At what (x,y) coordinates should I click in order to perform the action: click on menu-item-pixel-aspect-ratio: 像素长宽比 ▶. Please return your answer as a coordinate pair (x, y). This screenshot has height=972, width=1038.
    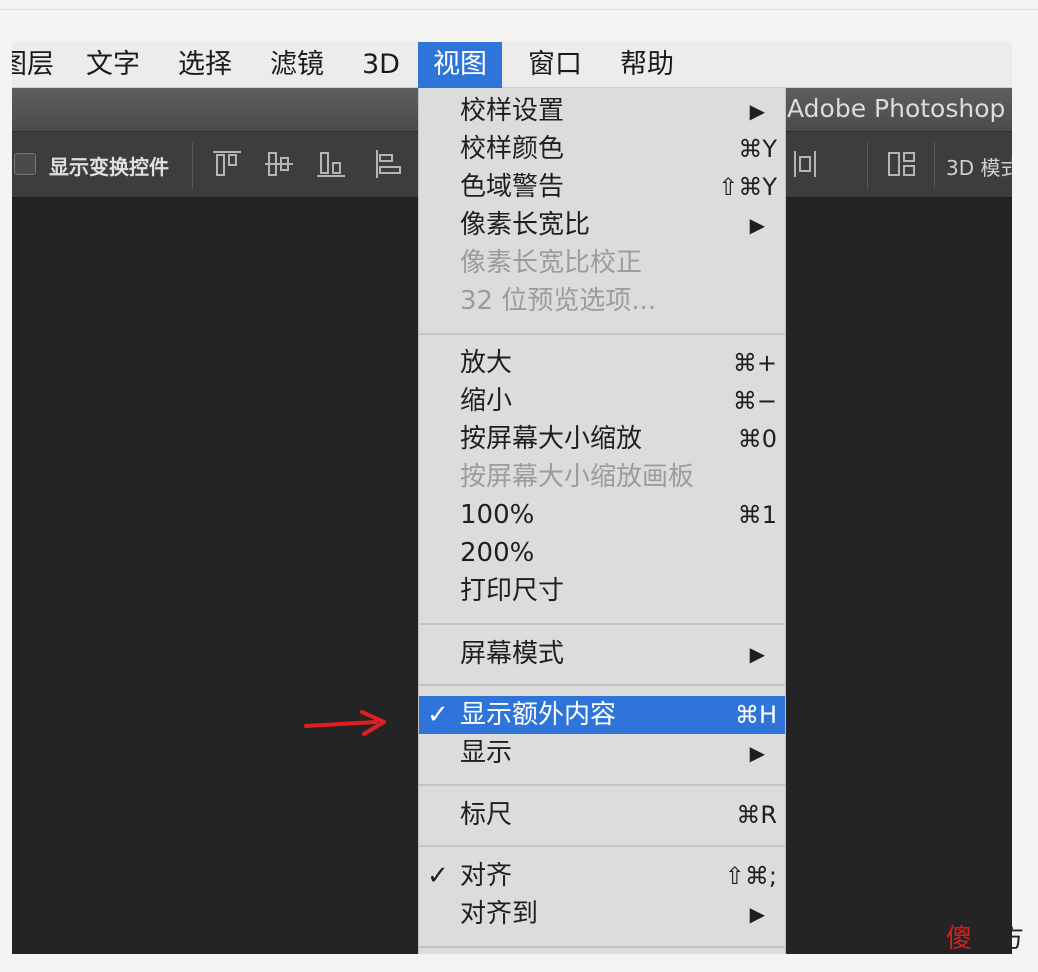
    Looking at the image, I should click on (602, 225).